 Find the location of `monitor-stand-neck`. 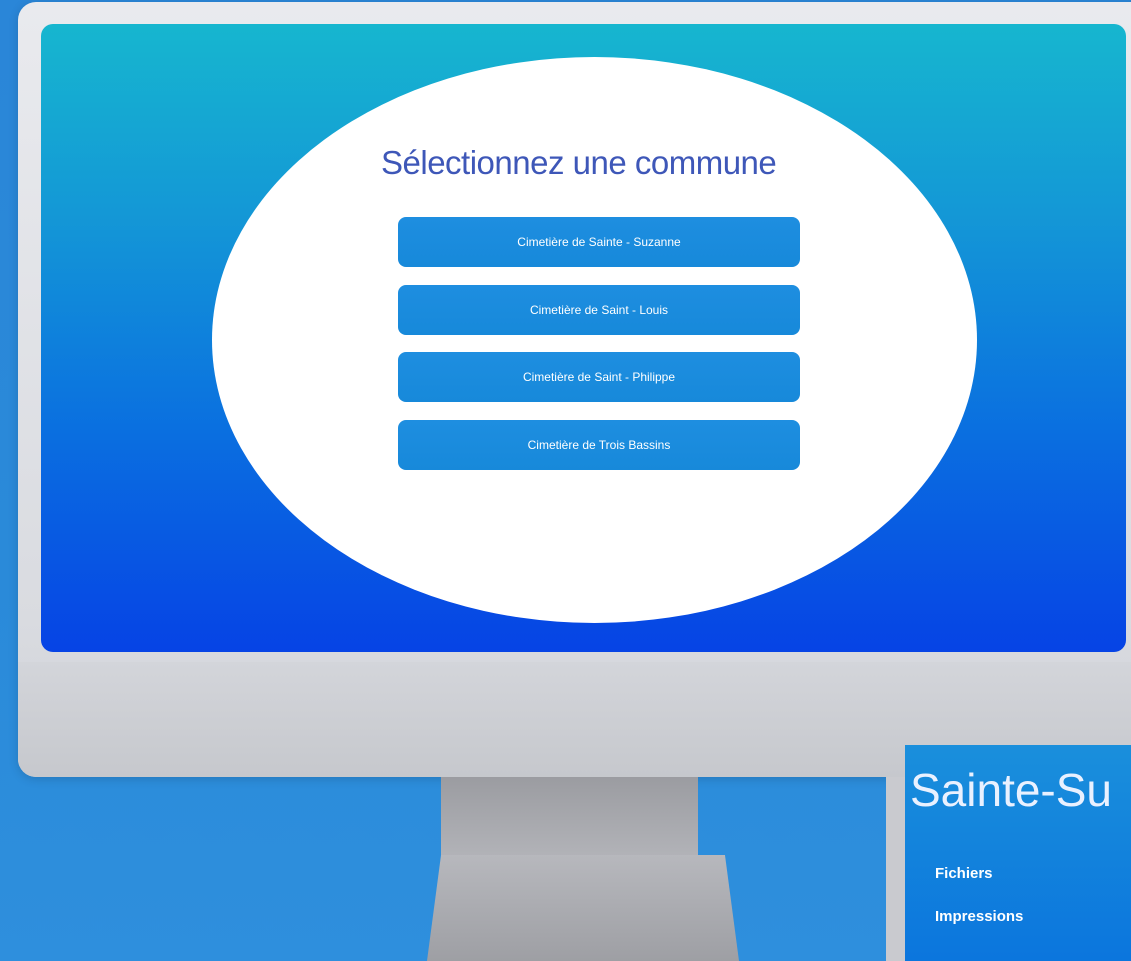

monitor-stand-neck is located at coordinates (569, 817).